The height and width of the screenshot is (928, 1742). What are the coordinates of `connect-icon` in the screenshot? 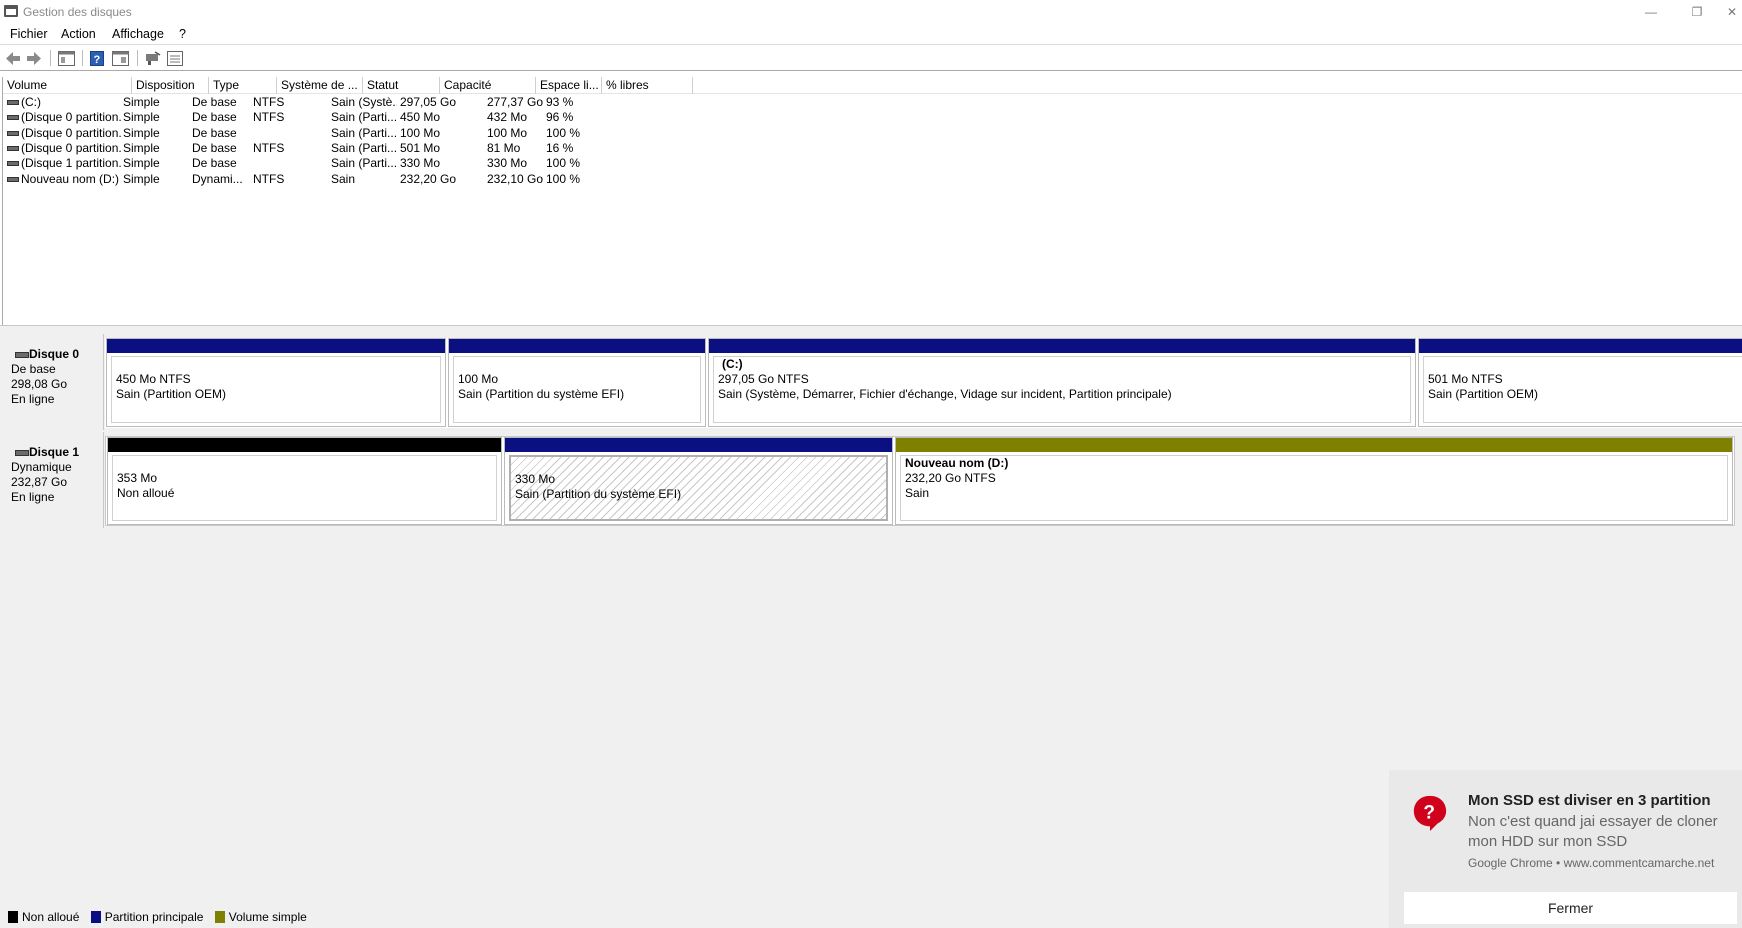 It's located at (153, 58).